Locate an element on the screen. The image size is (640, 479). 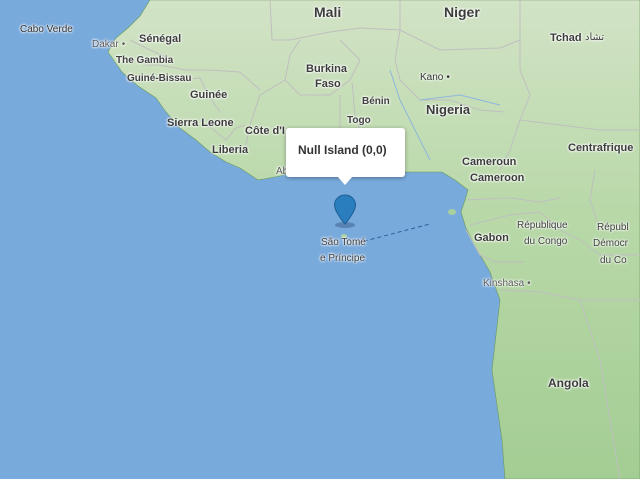
label-nigeria: Nigeria is located at coordinates (448, 109).